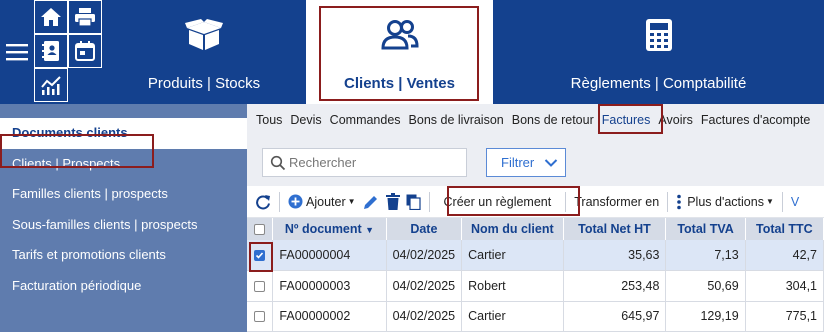 The image size is (824, 332). I want to click on tab-avoirs: Avoirs, so click(675, 120).